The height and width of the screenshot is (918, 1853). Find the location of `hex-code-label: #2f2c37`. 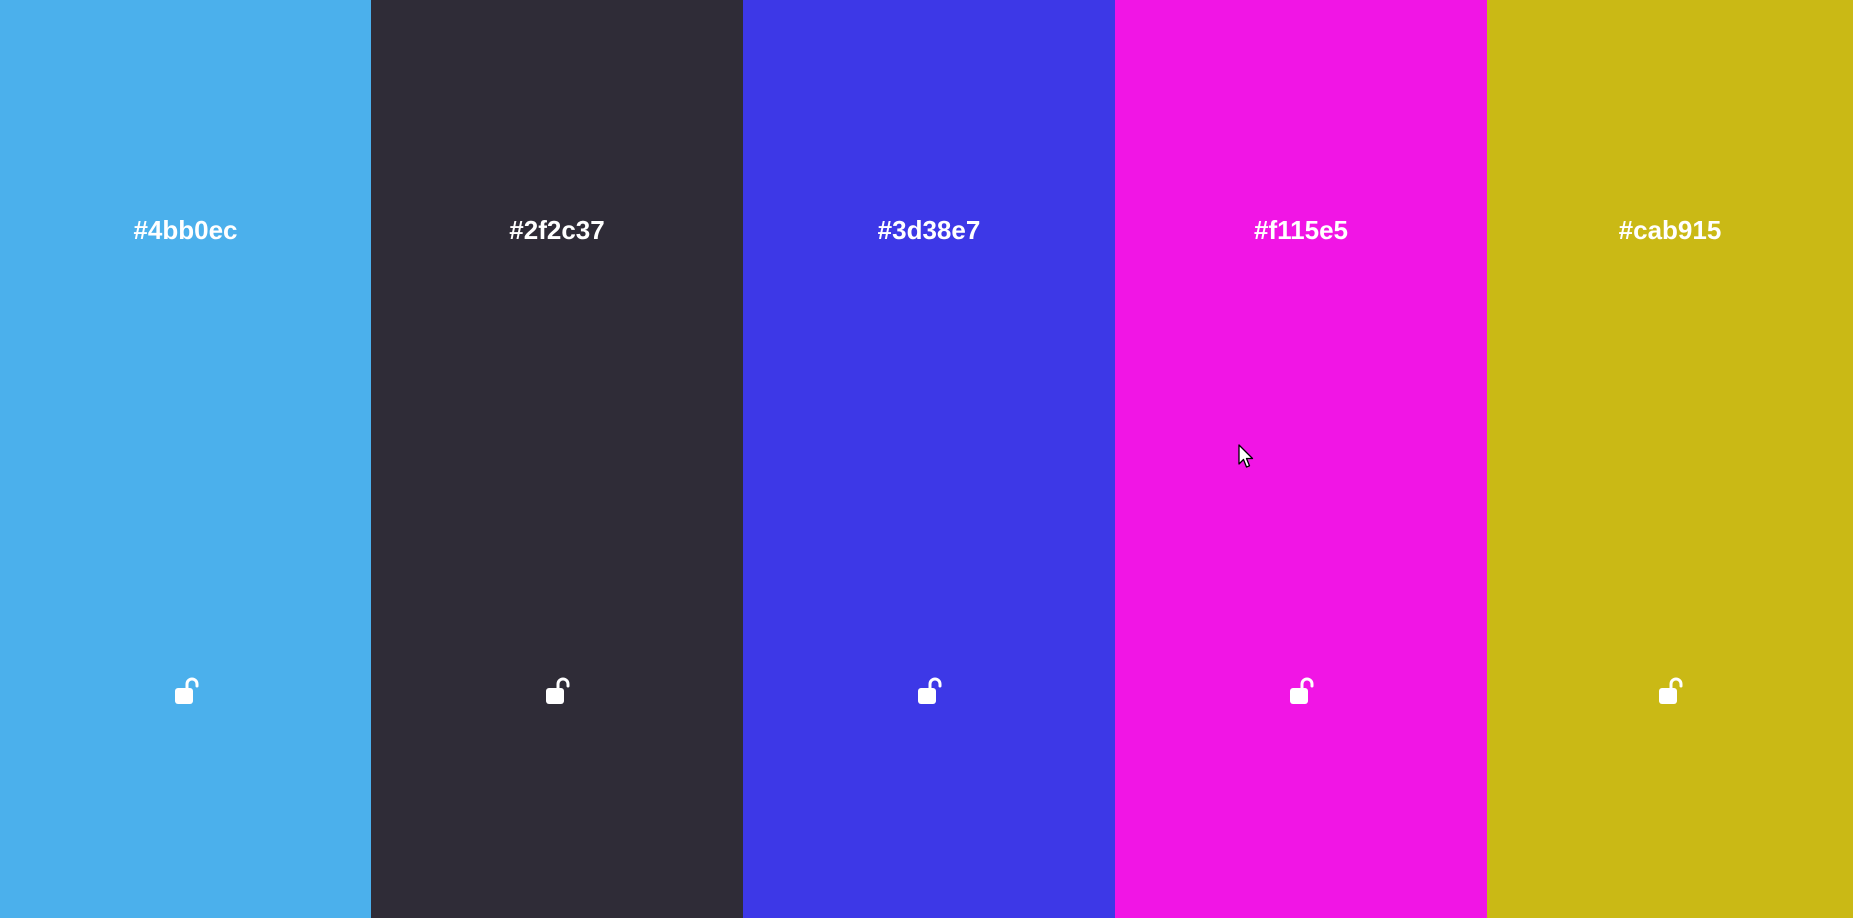

hex-code-label: #2f2c37 is located at coordinates (557, 230).